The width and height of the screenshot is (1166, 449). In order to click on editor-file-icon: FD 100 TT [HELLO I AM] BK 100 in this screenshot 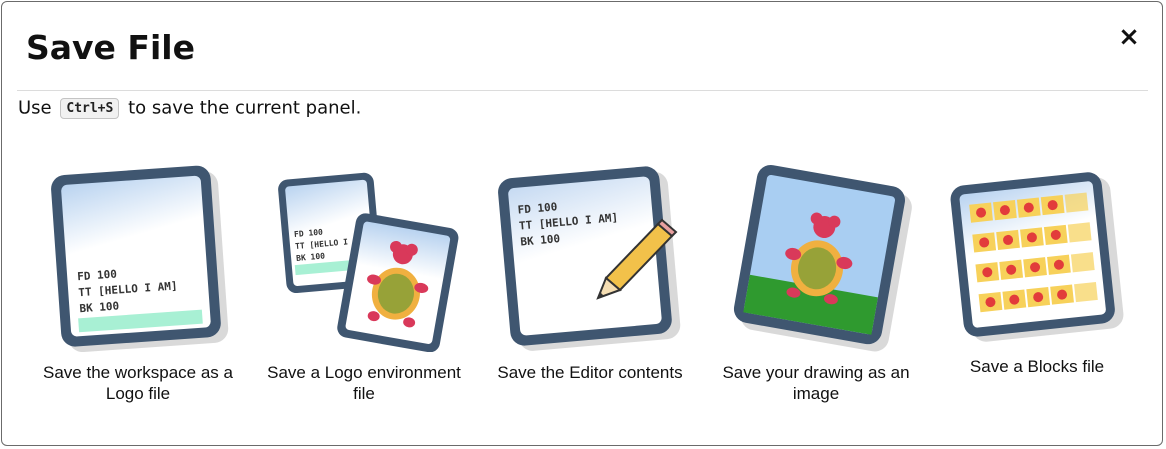, I will do `click(589, 258)`.